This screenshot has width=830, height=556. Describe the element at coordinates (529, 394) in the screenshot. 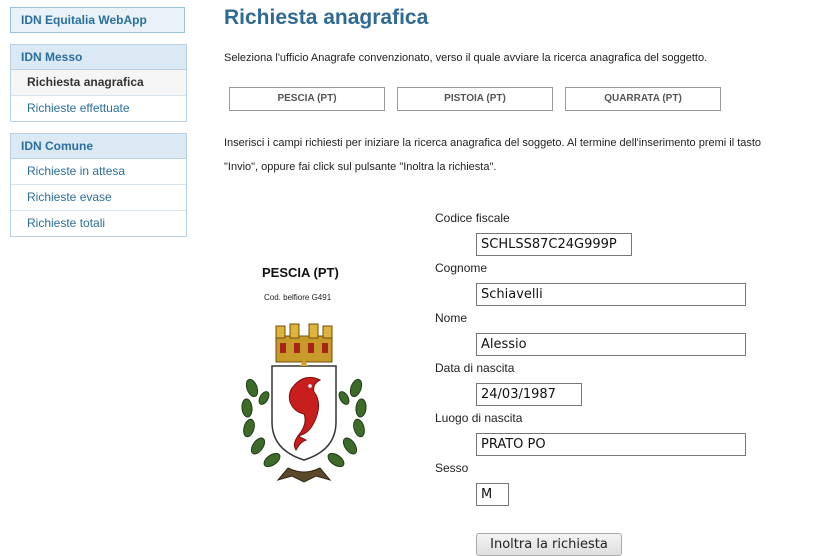

I see `data-nascita-input: 24/03/1987` at that location.